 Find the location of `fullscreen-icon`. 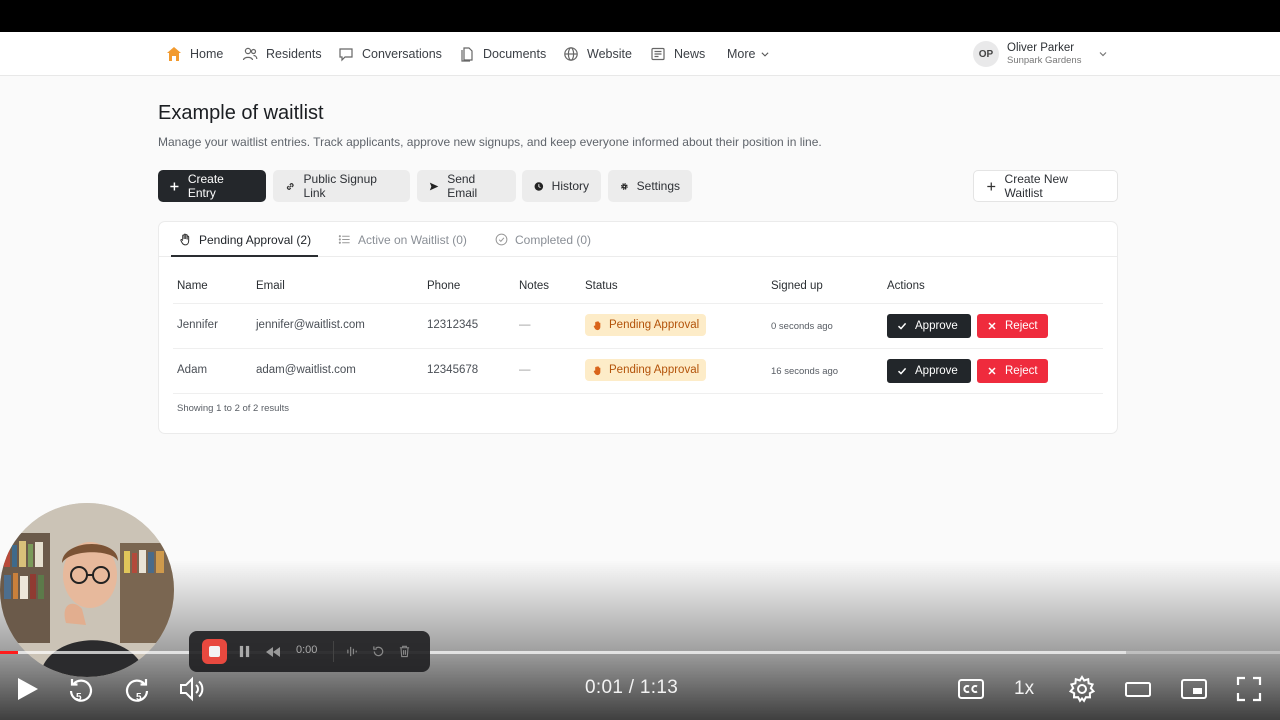

fullscreen-icon is located at coordinates (1249, 689).